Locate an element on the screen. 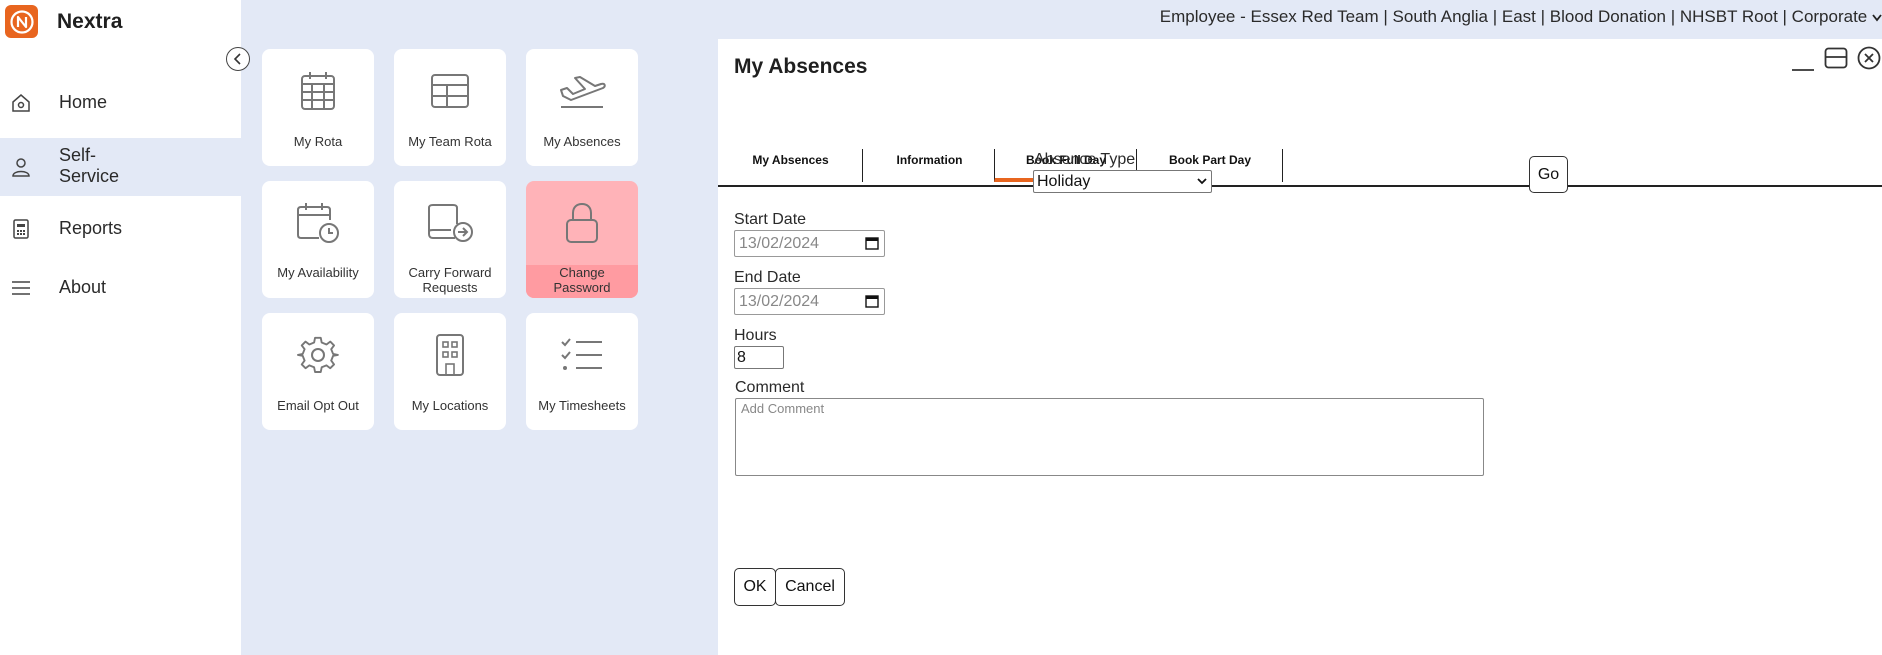 This screenshot has width=1882, height=655. sidebar-item-label: Reports is located at coordinates (91, 228).